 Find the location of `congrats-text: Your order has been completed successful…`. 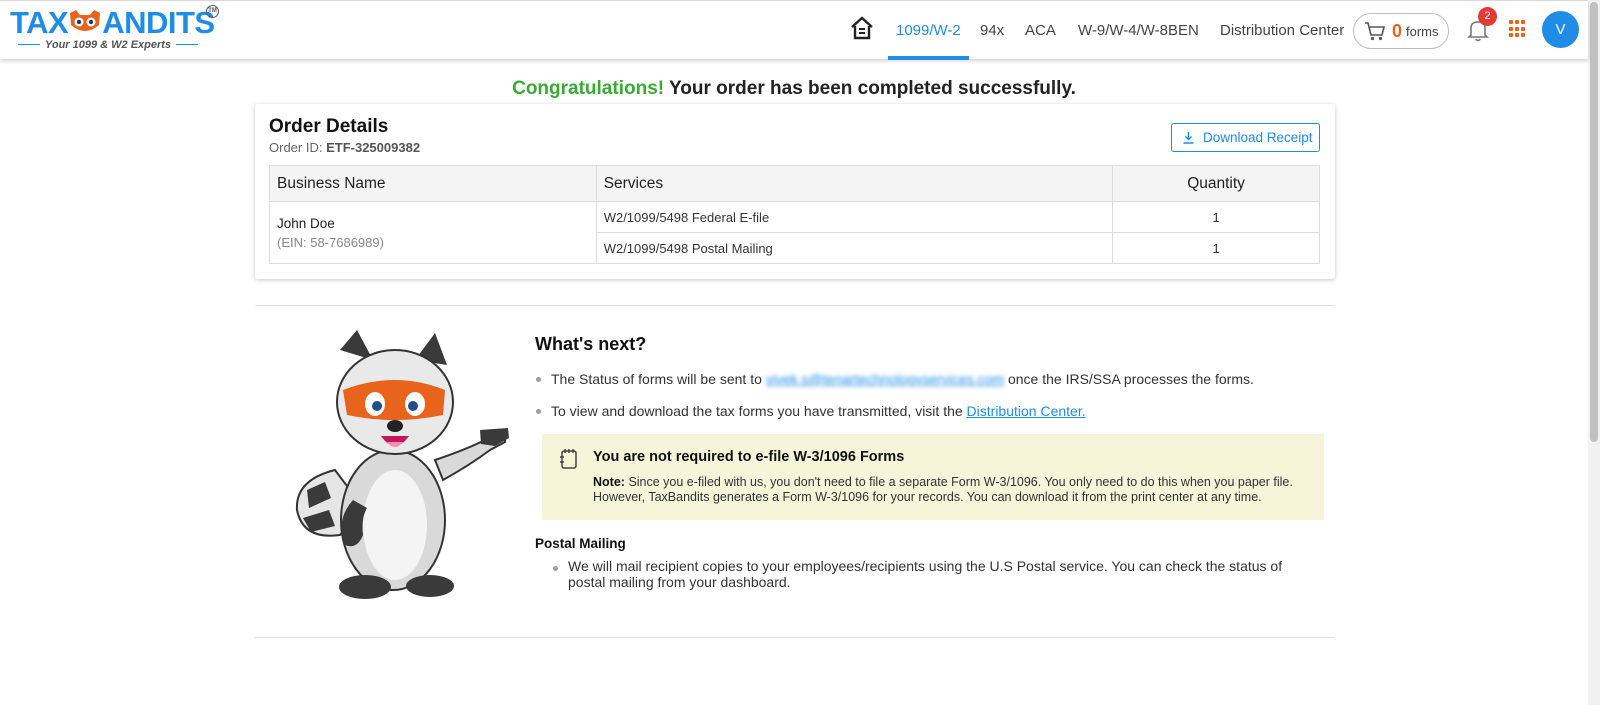

congrats-text: Your order has been completed successful… is located at coordinates (872, 88).